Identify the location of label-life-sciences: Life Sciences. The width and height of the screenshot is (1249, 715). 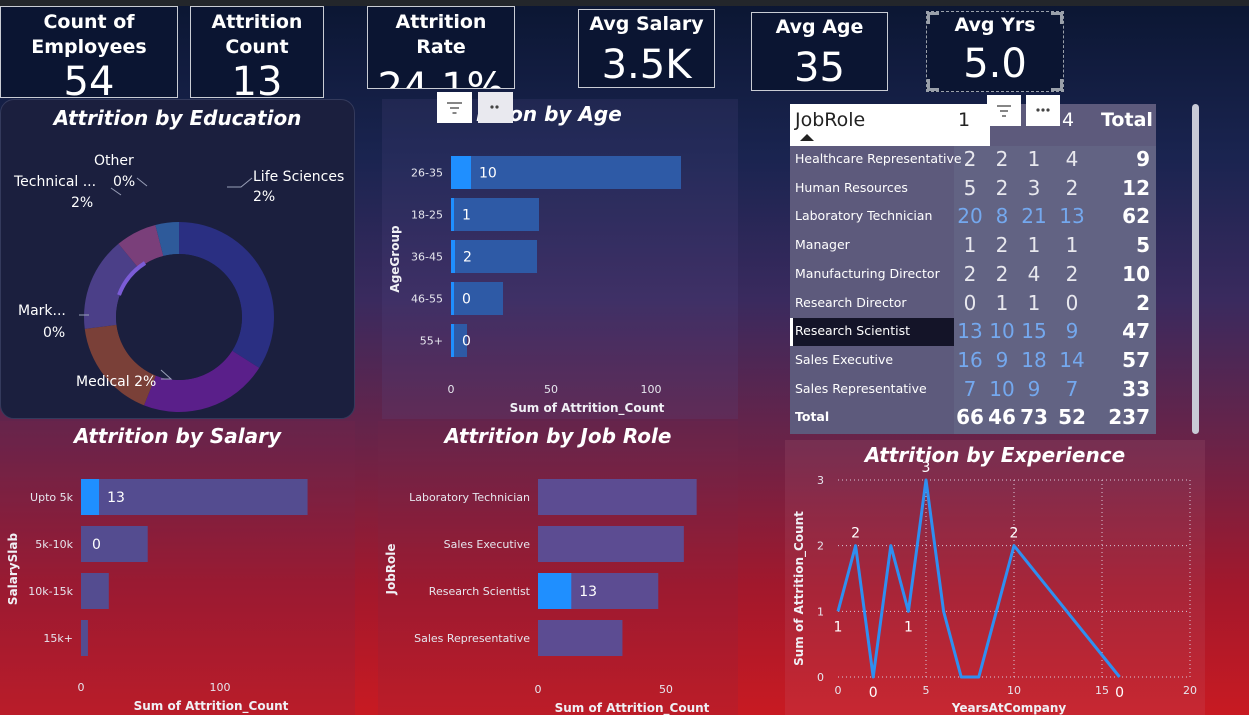
(298, 177).